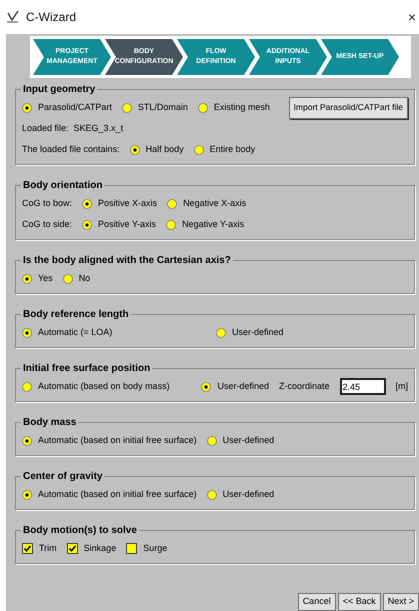 This screenshot has height=611, width=419. I want to click on import-button: Import Parasolid/CATPart file, so click(348, 107).